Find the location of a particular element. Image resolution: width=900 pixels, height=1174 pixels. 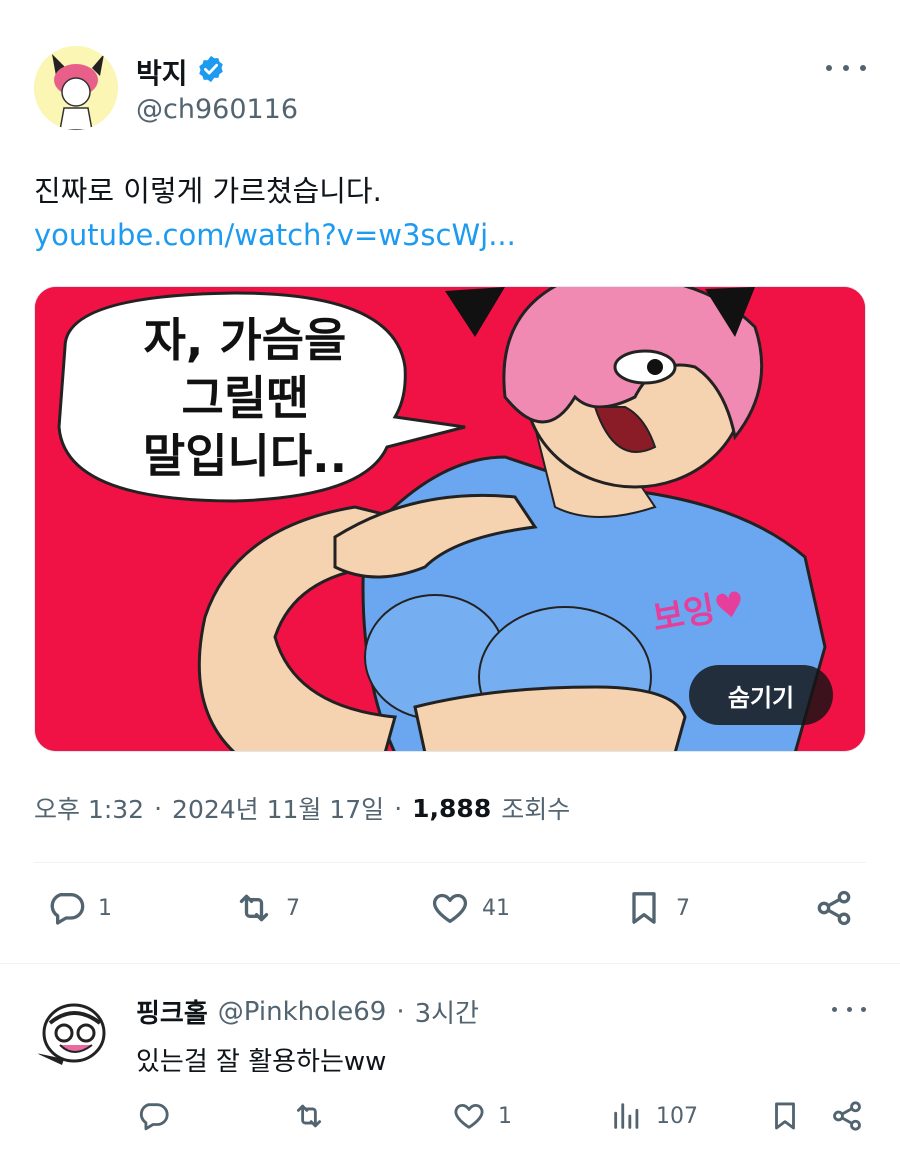

reply-share-button is located at coordinates (847, 1116).